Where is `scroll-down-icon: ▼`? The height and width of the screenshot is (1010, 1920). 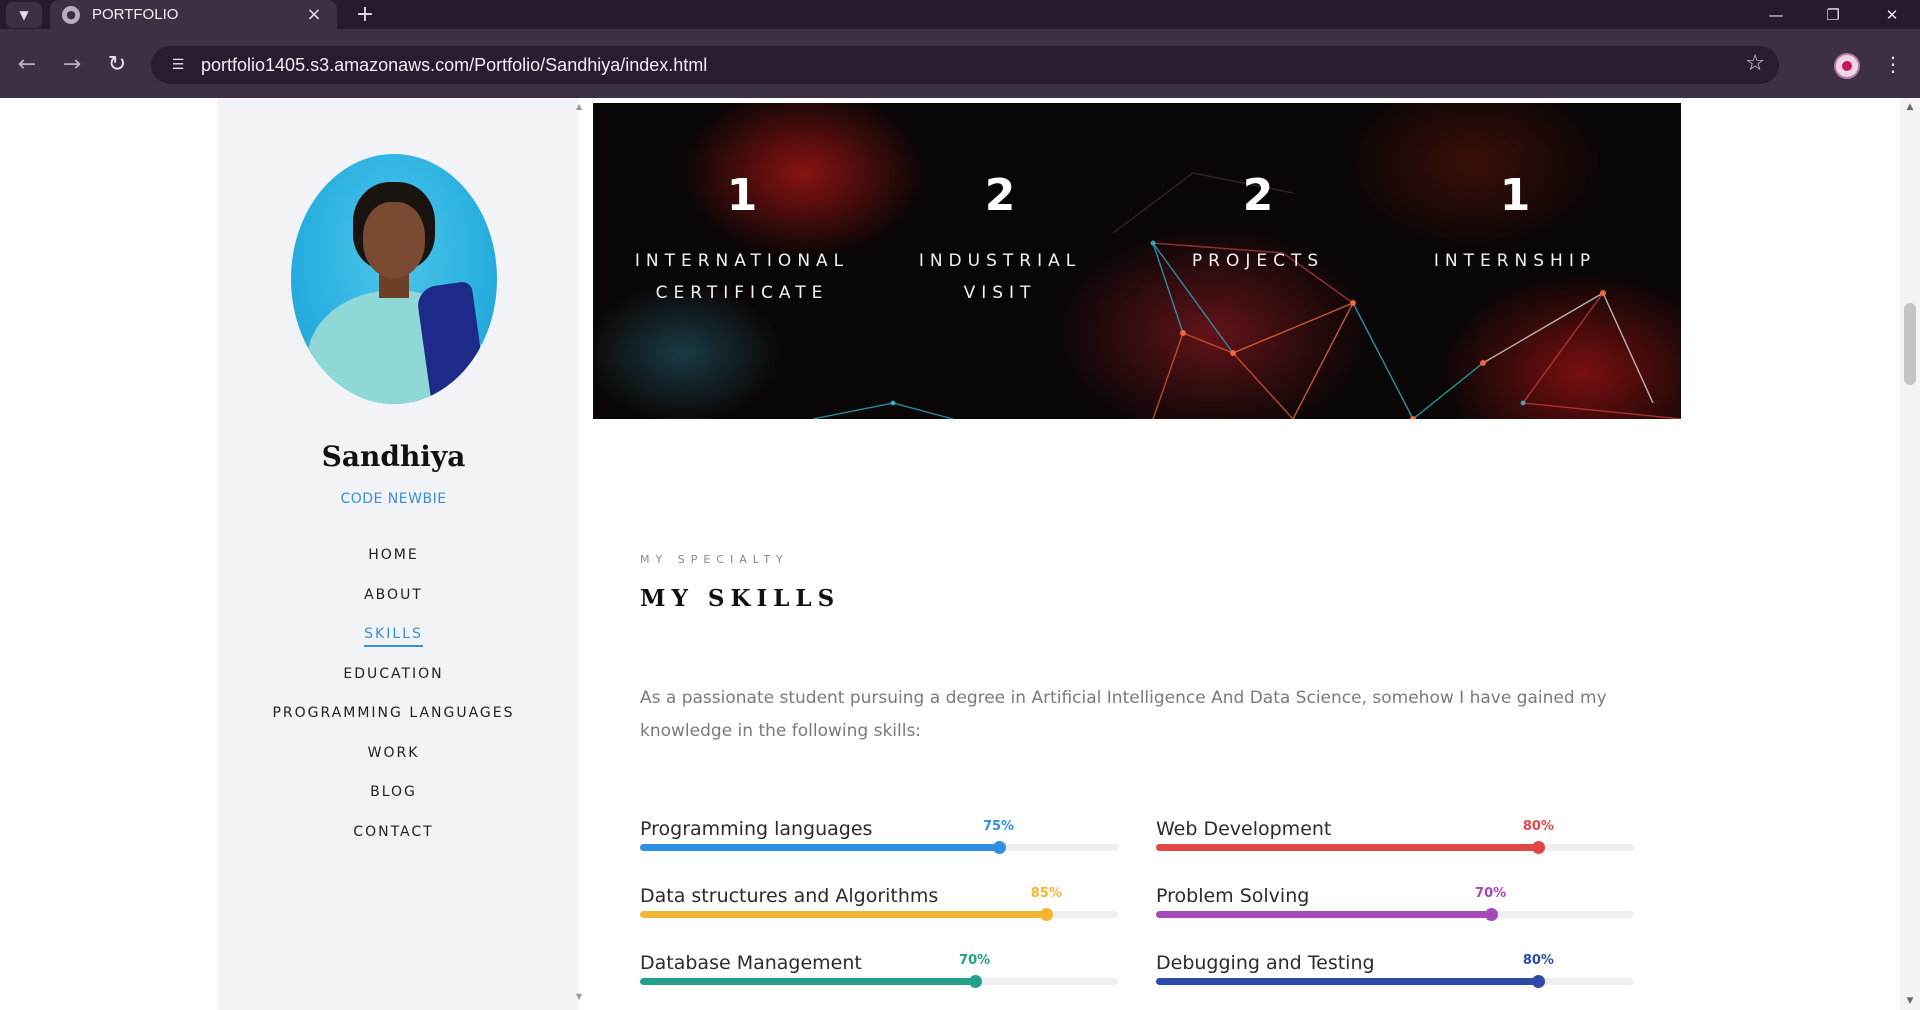 scroll-down-icon: ▼ is located at coordinates (1910, 1001).